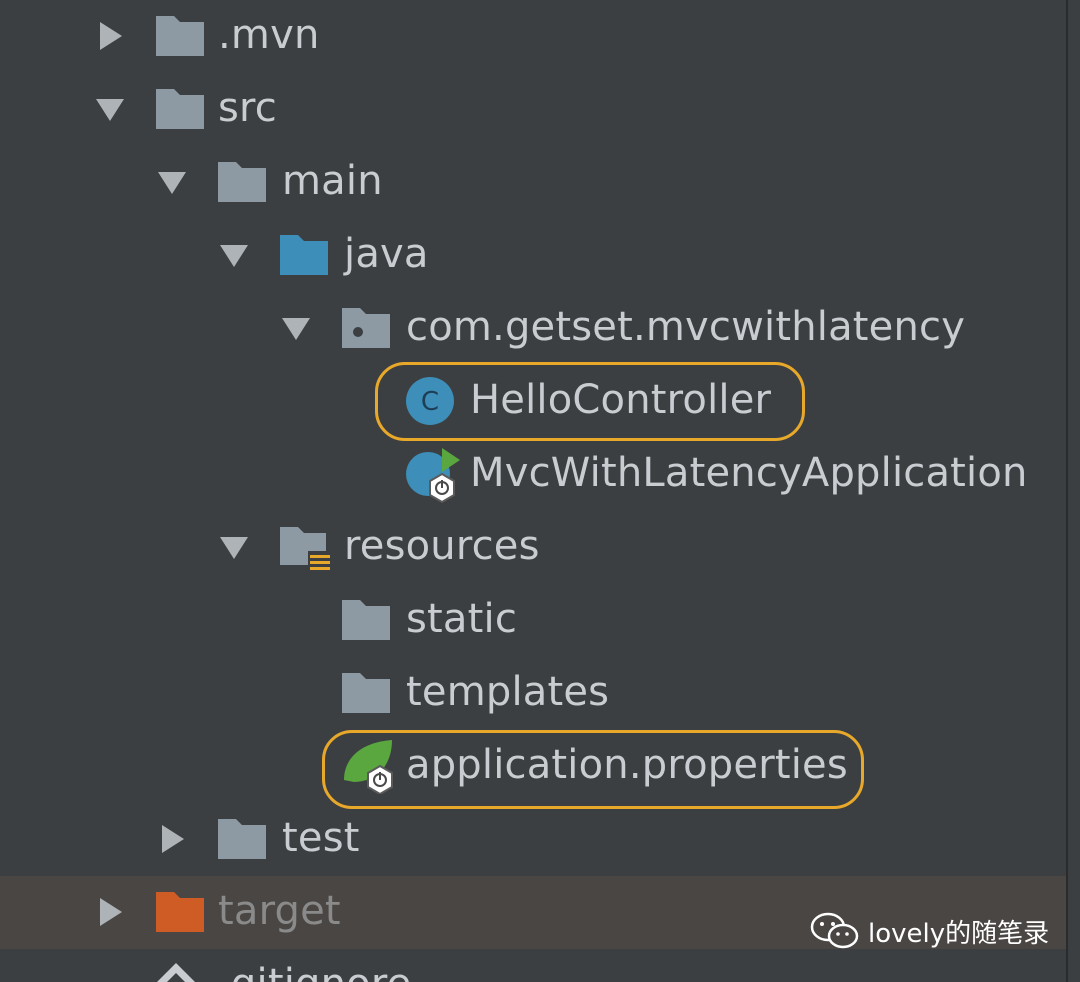 This screenshot has height=982, width=1080. I want to click on tree-item-mvn: .mvn, so click(533, 36).